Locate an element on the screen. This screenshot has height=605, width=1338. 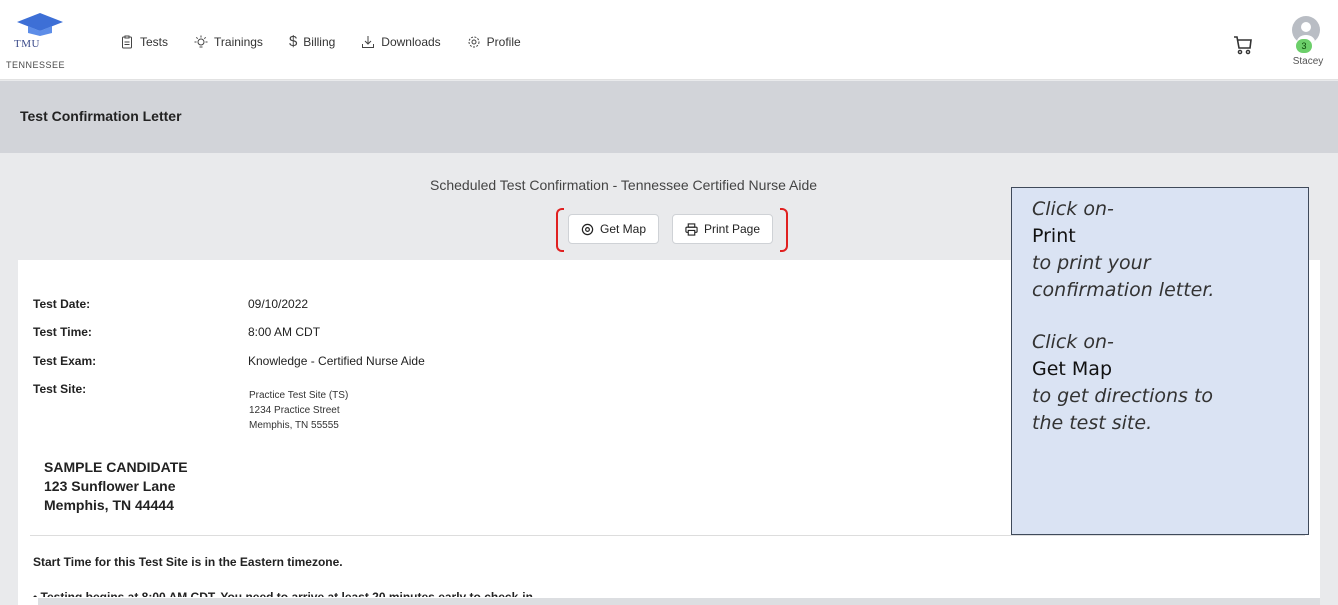
test-time-value: 8:00 AM CDT is located at coordinates (284, 332).